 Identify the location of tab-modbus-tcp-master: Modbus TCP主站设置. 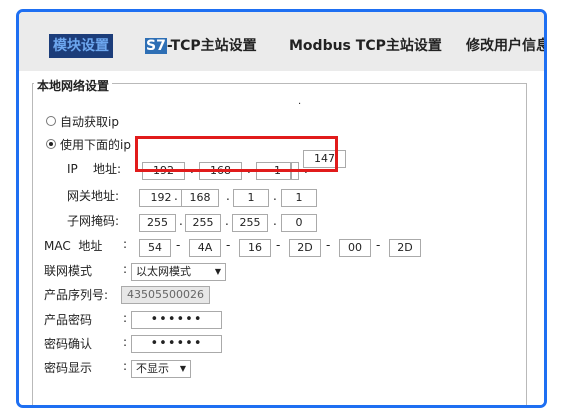
(365, 46).